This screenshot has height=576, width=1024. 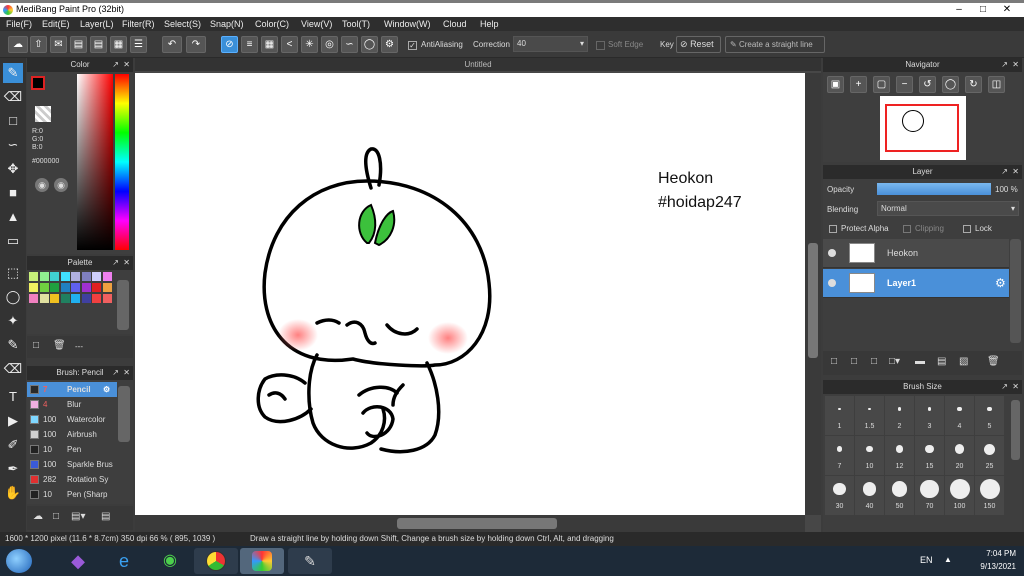 What do you see at coordinates (874, 361) in the screenshot?
I see `new-layer-8bit-icon: □` at bounding box center [874, 361].